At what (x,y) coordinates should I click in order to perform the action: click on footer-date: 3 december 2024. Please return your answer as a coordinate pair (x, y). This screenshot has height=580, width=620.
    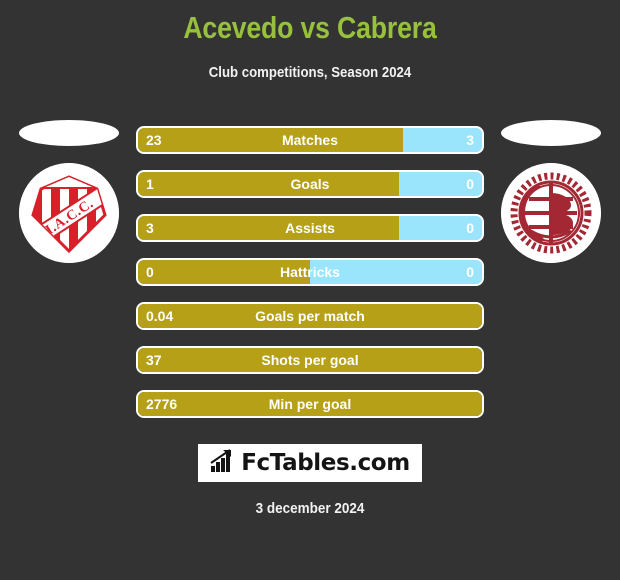
    Looking at the image, I should click on (310, 508).